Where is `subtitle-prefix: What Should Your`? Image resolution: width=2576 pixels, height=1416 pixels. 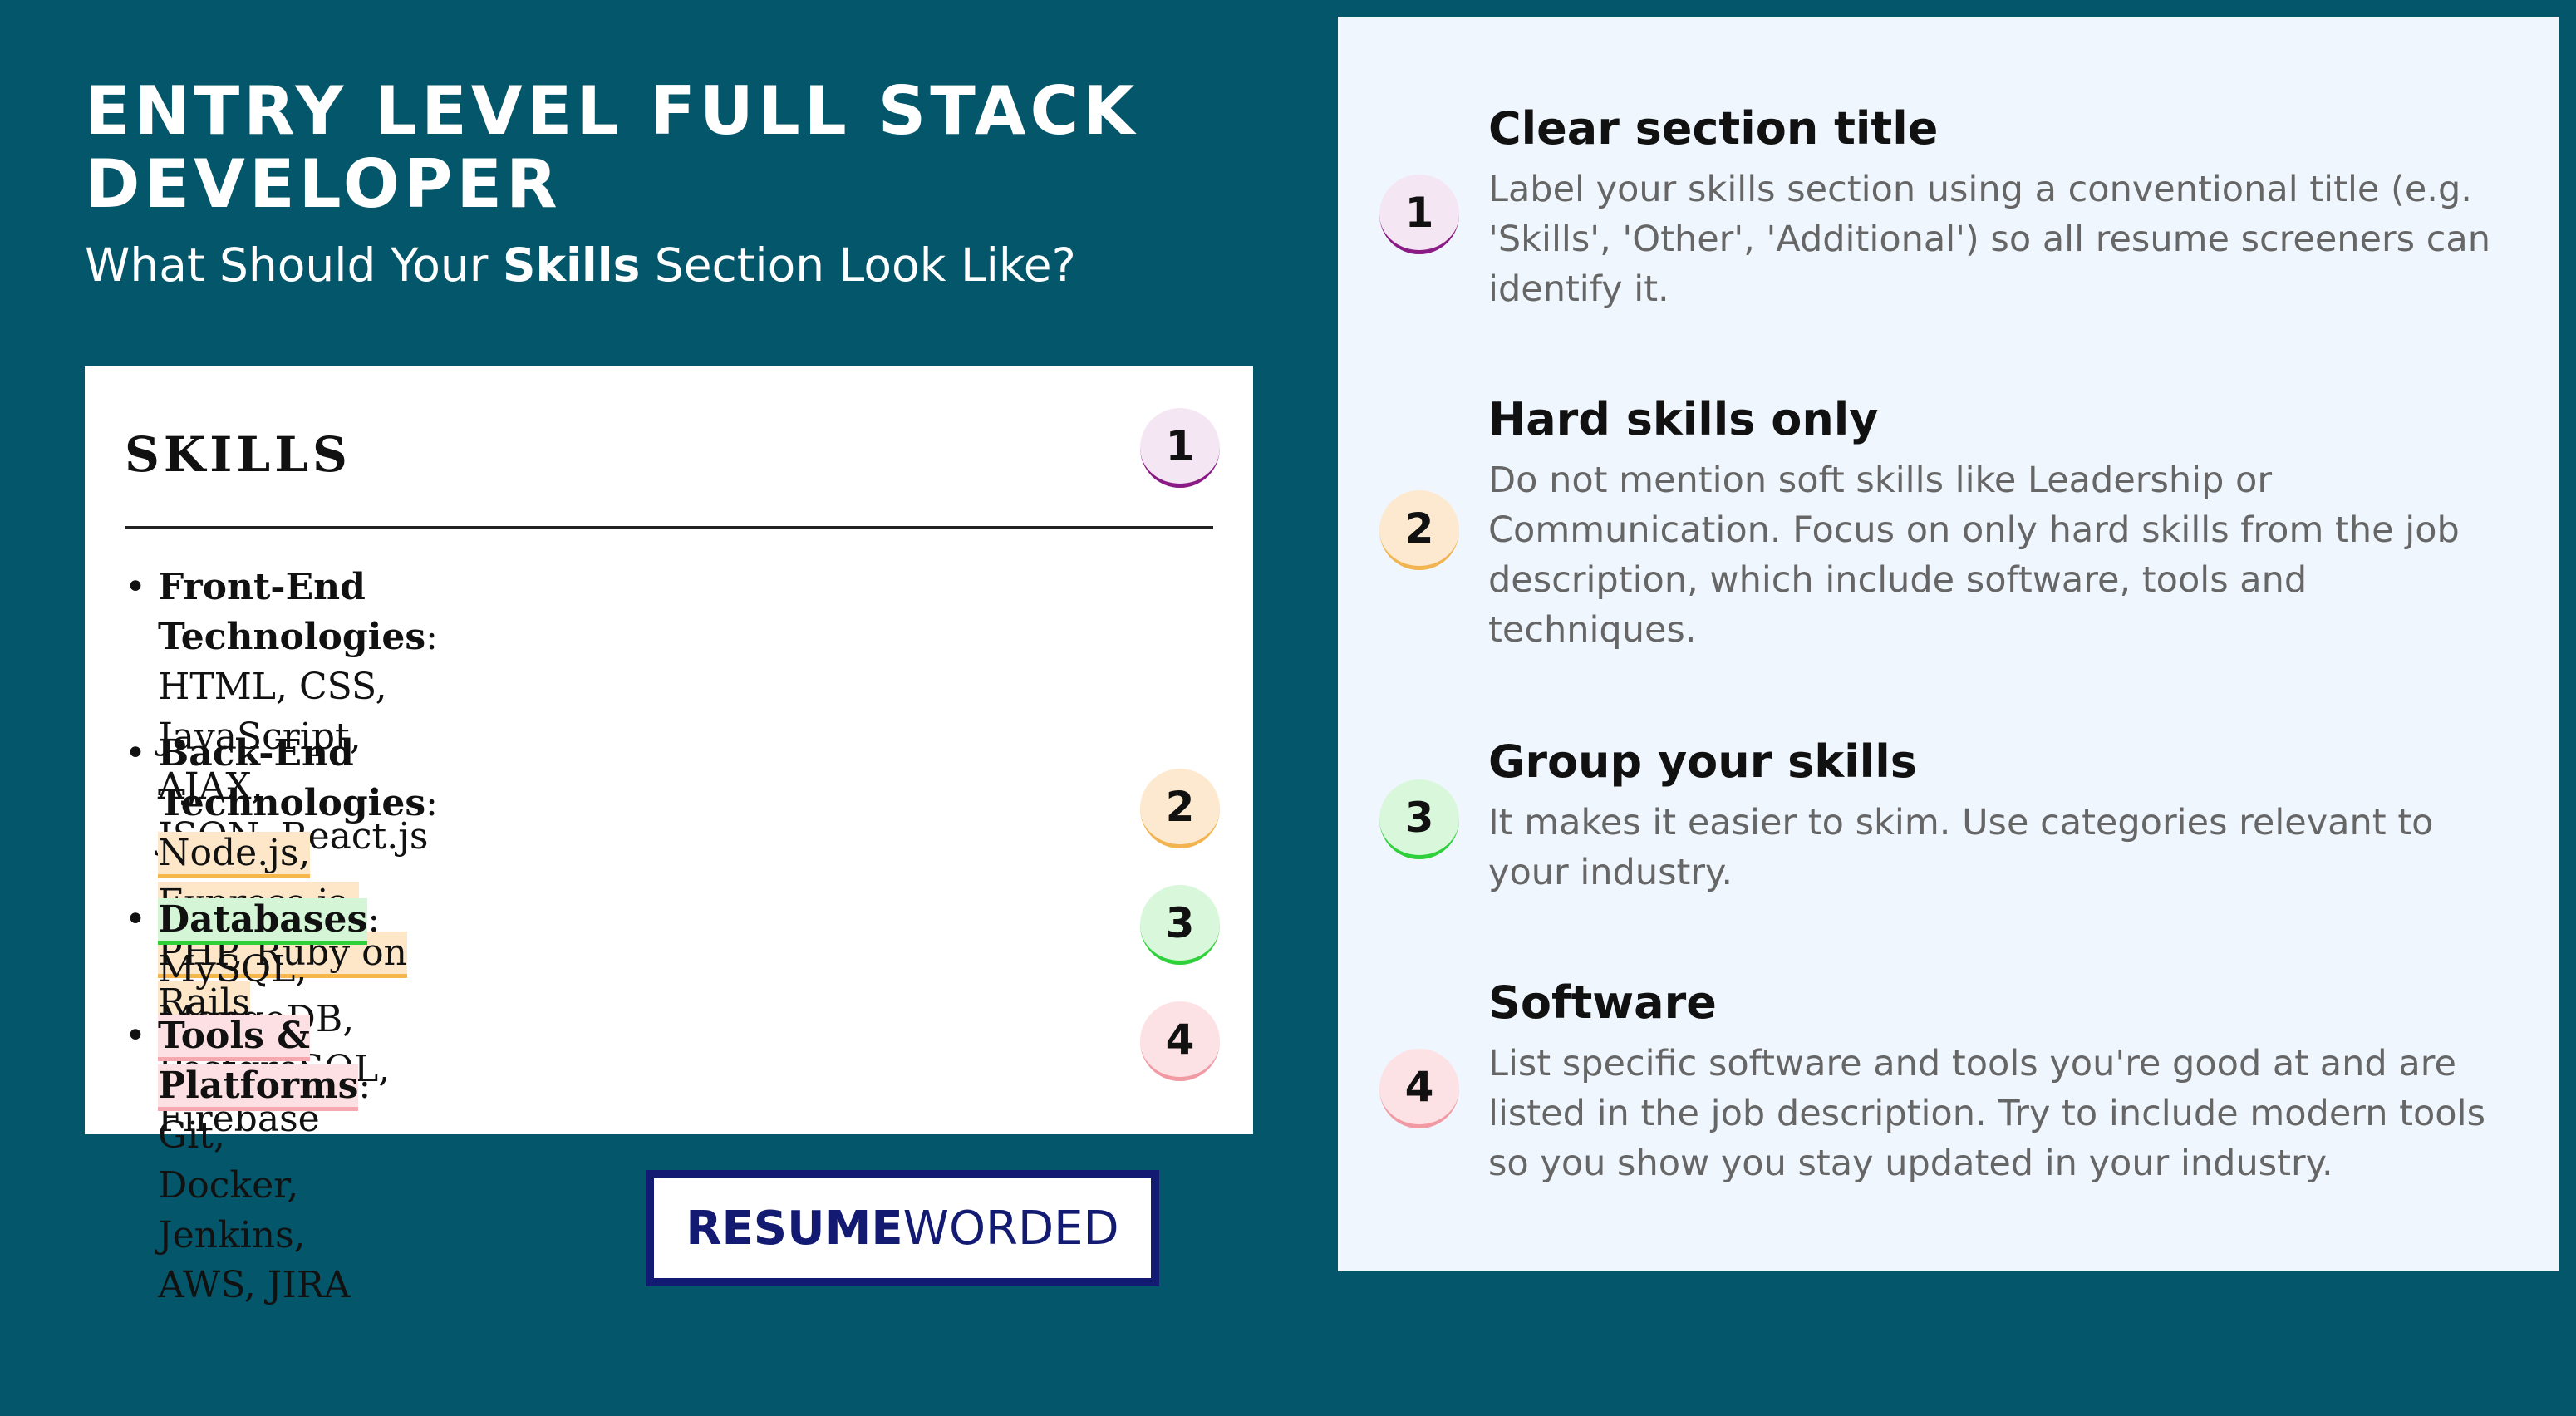
subtitle-prefix: What Should Your is located at coordinates (294, 265).